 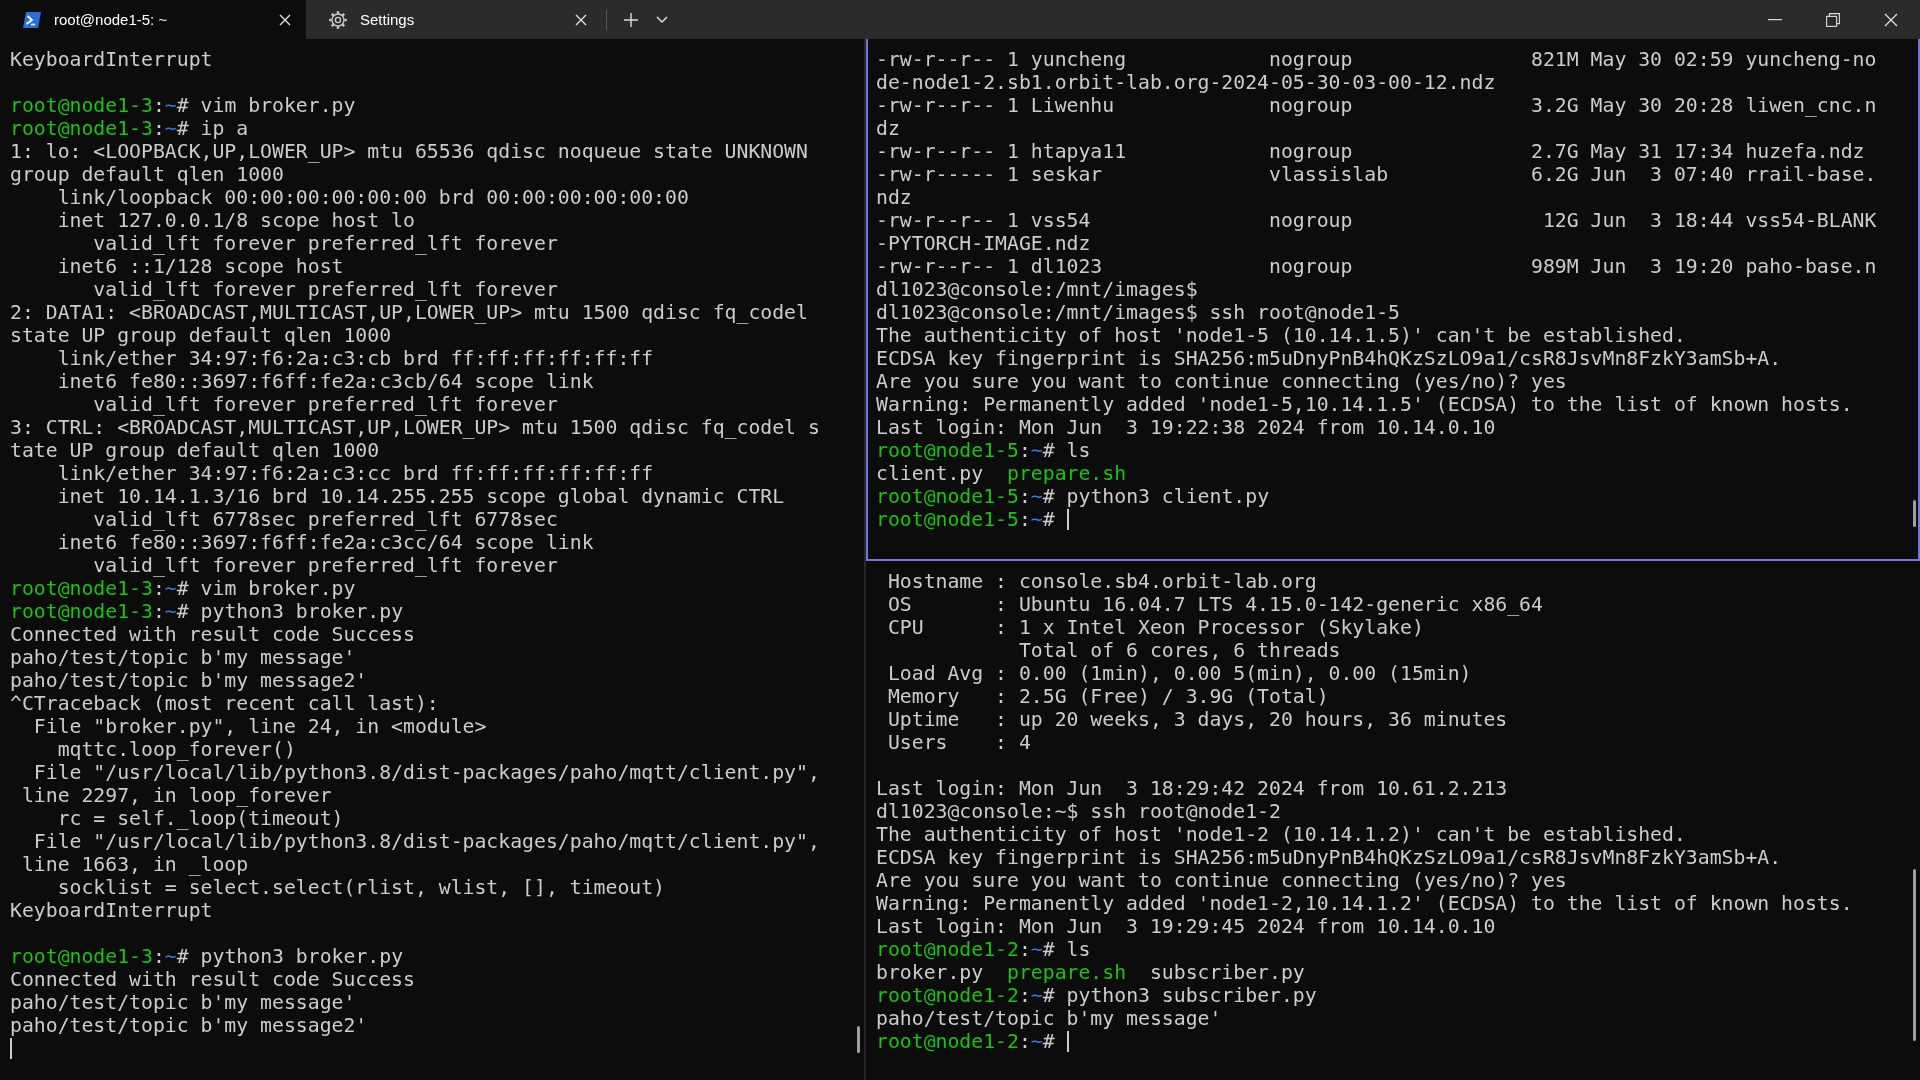 I want to click on terminal-icon, so click(x=32, y=19).